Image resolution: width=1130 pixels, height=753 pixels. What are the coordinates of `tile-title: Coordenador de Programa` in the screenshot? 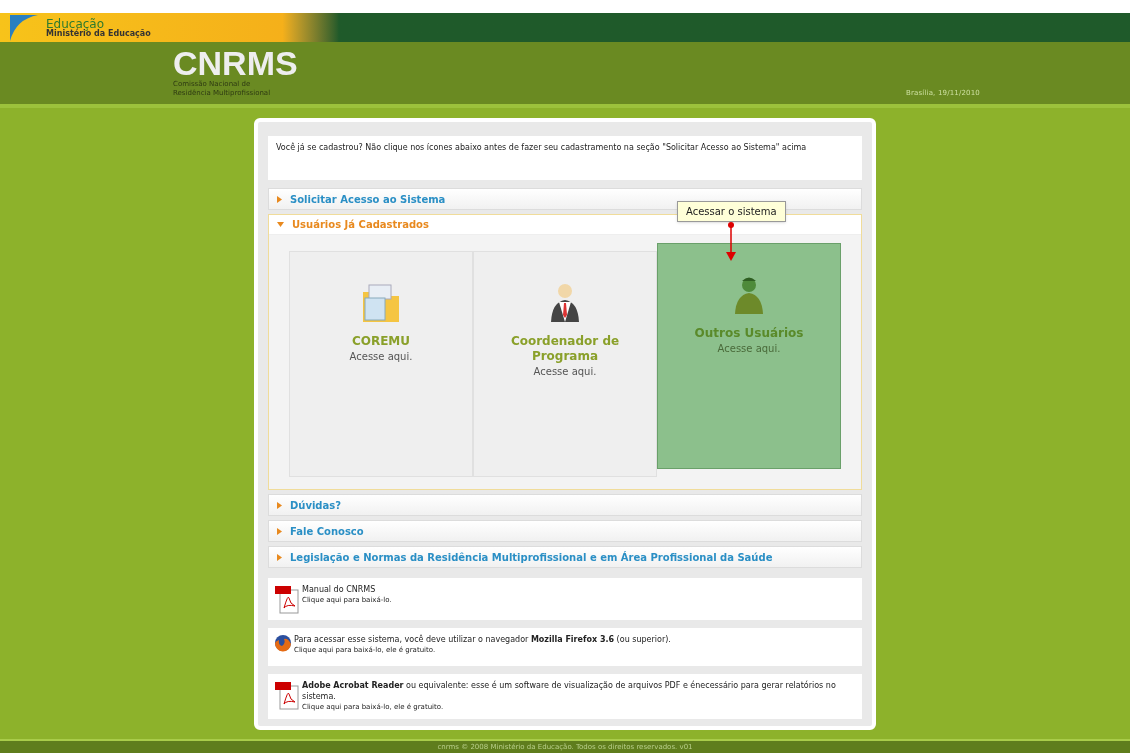 It's located at (565, 349).